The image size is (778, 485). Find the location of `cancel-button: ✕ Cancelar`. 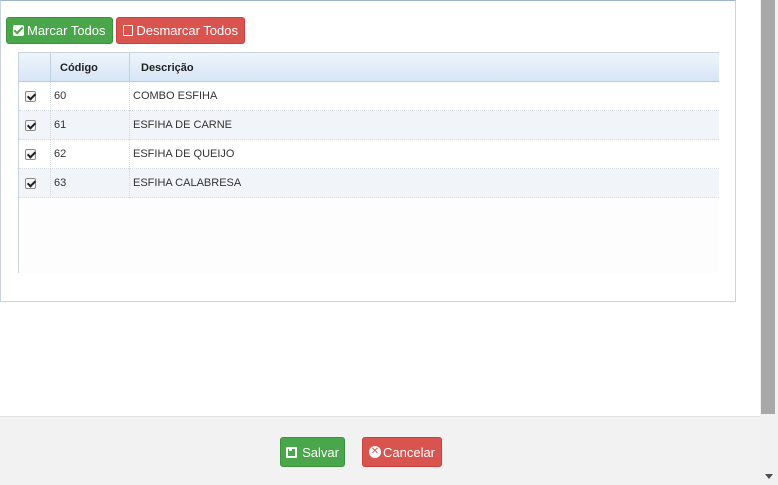

cancel-button: ✕ Cancelar is located at coordinates (402, 452).